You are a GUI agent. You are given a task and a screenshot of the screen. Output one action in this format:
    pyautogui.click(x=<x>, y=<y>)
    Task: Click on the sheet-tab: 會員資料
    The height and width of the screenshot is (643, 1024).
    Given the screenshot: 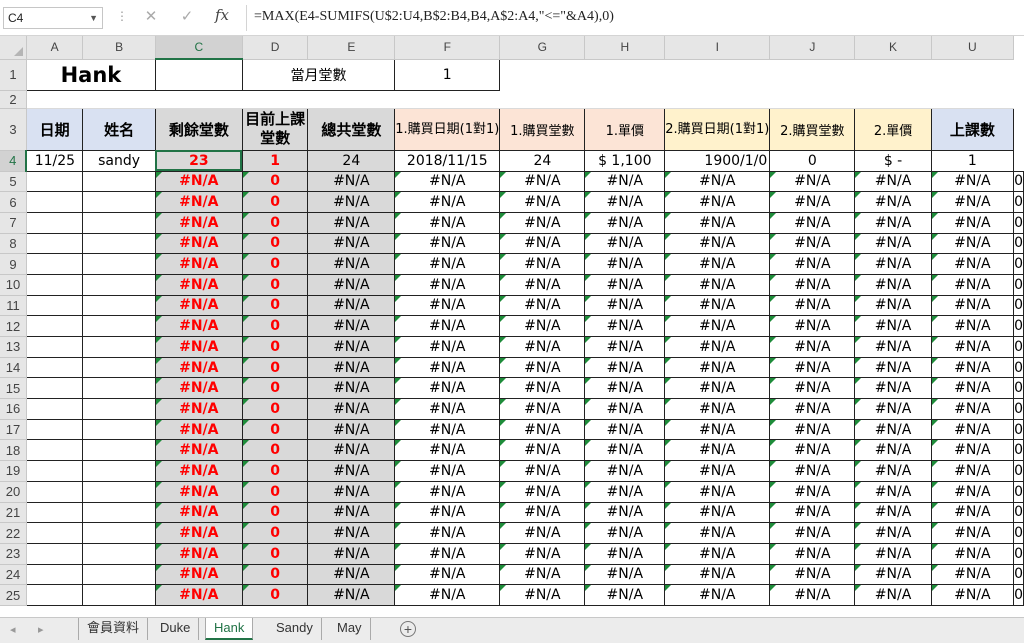 What is the action you would take?
    pyautogui.click(x=113, y=629)
    